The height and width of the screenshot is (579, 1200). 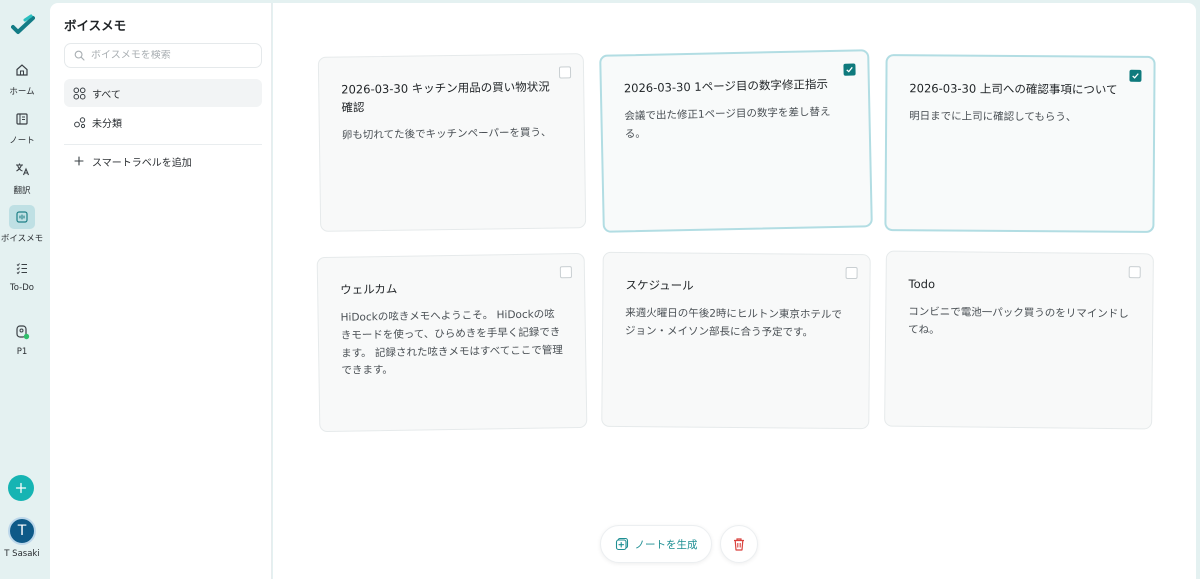 I want to click on memo-card-selected: 2026-03-30 上司への確認事項について 明日までに上司に確認してもらう、, so click(x=1020, y=143).